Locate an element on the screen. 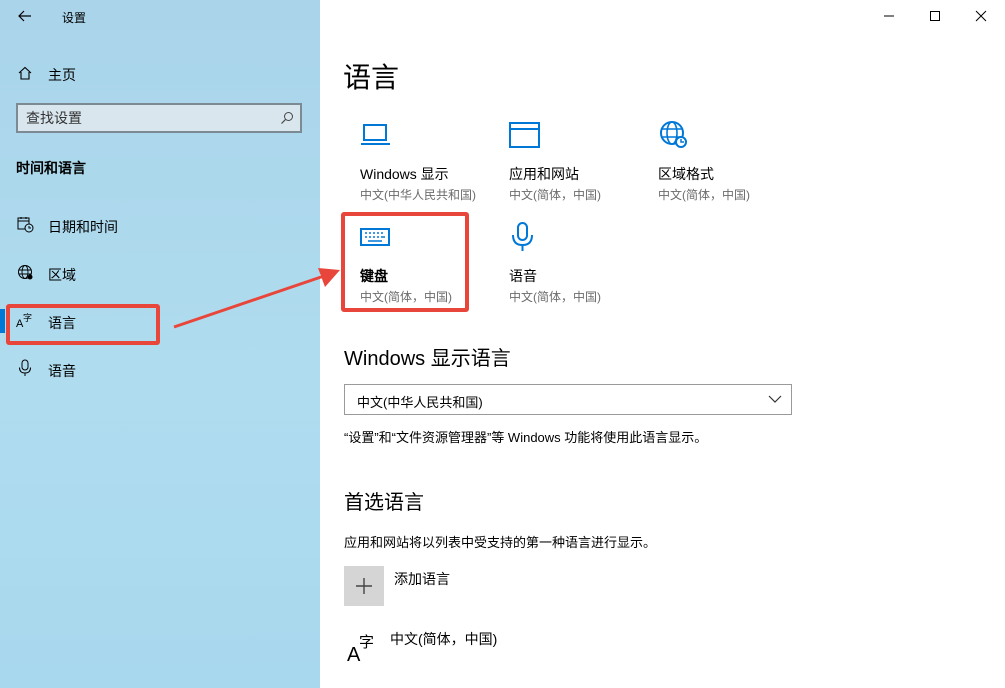  page-title: 语言 is located at coordinates (371, 77).